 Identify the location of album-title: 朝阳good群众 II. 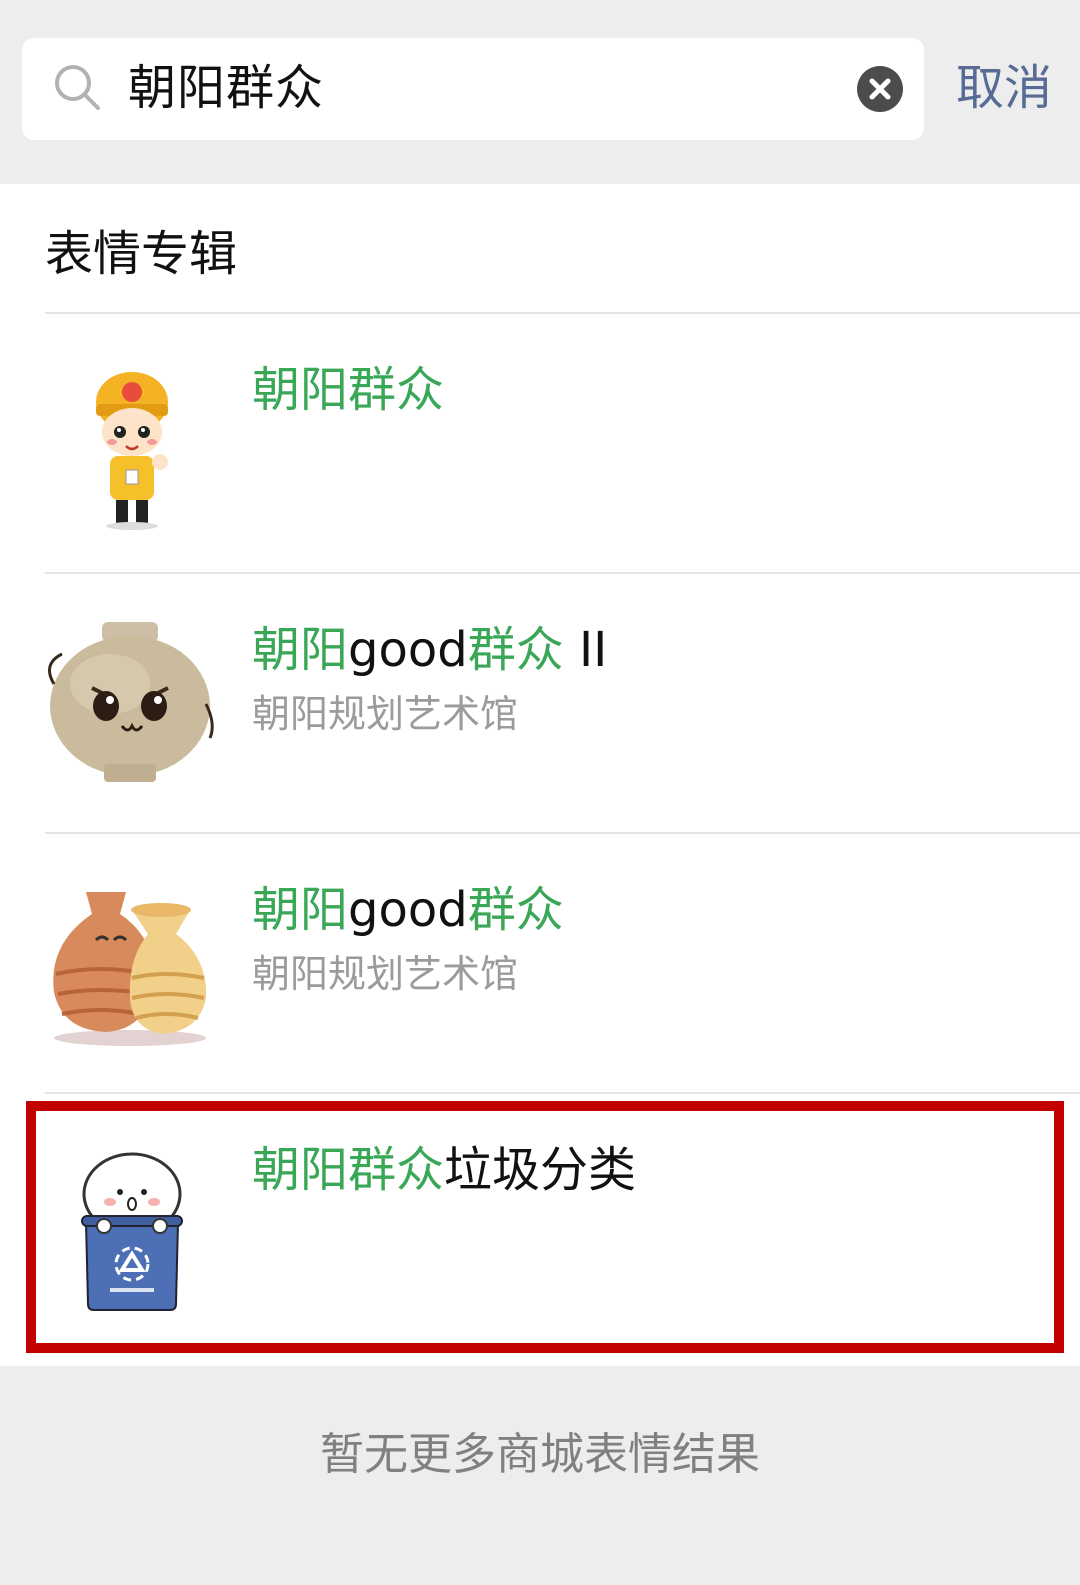
(429, 650).